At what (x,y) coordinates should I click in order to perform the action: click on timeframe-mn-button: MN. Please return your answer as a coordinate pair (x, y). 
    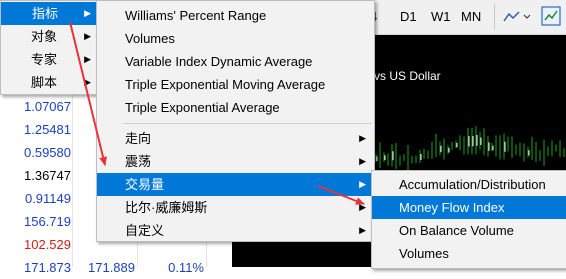
    Looking at the image, I should click on (471, 16).